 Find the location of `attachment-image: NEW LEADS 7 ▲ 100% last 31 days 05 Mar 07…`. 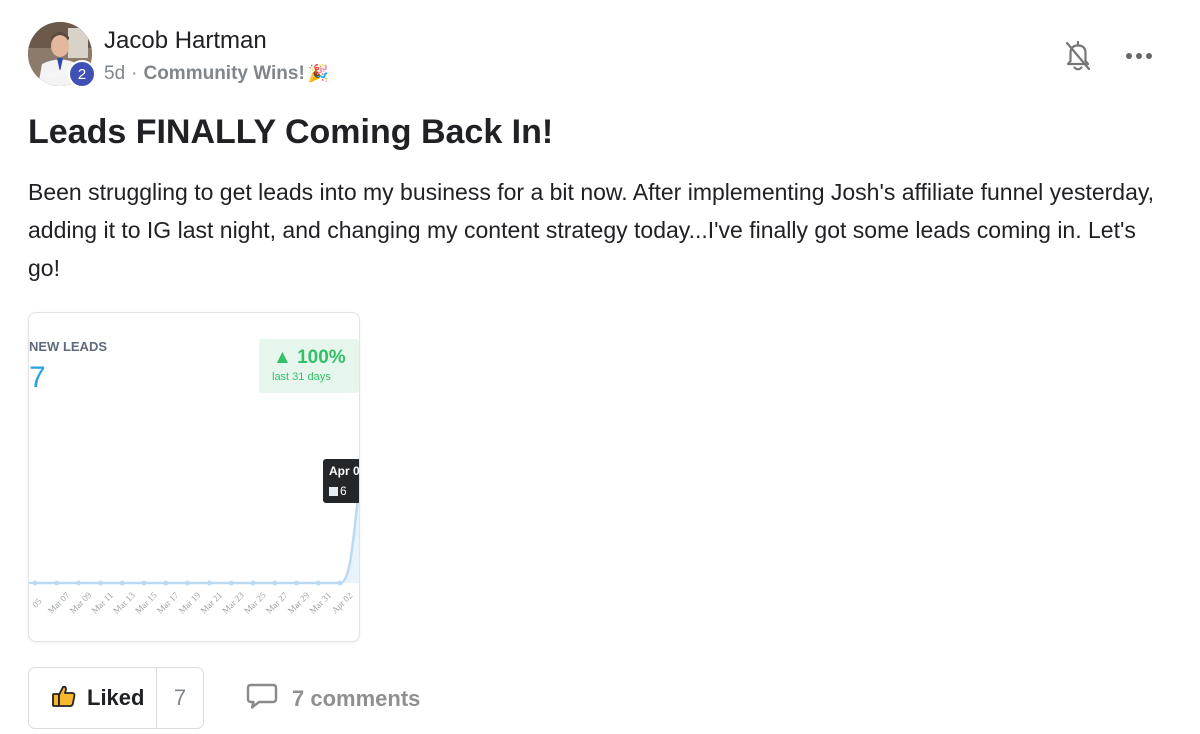

attachment-image: NEW LEADS 7 ▲ 100% last 31 days 05 Mar 07… is located at coordinates (194, 477).